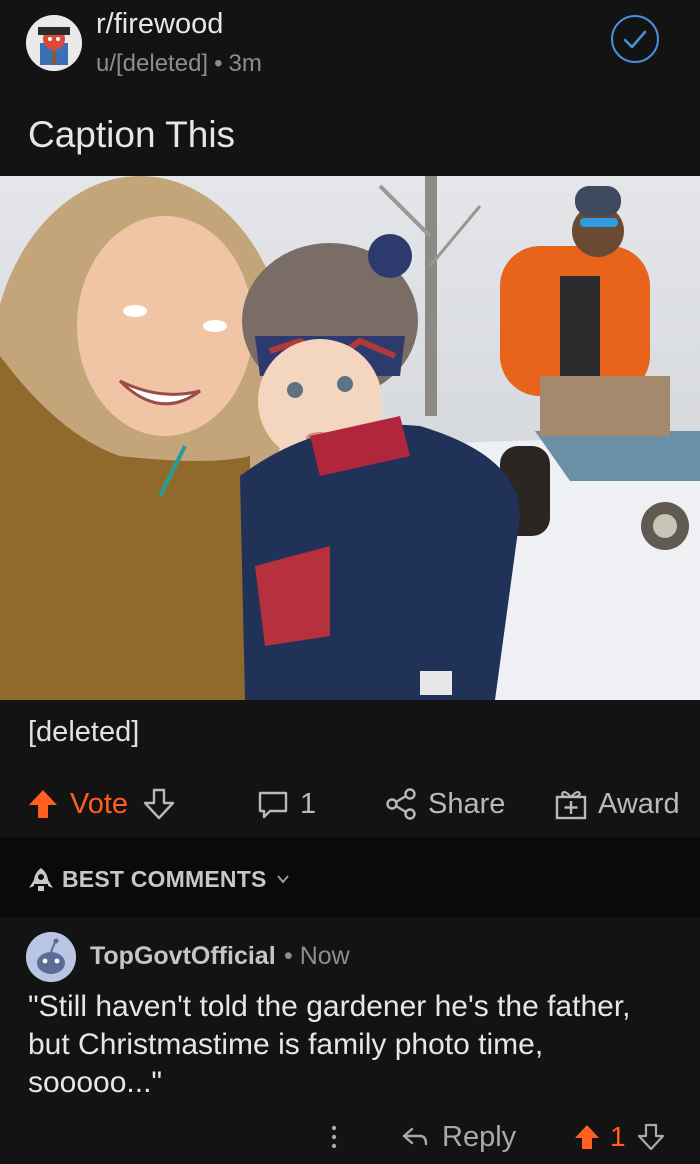 Image resolution: width=700 pixels, height=1164 pixels. What do you see at coordinates (334, 1137) in the screenshot?
I see `more-options-icon` at bounding box center [334, 1137].